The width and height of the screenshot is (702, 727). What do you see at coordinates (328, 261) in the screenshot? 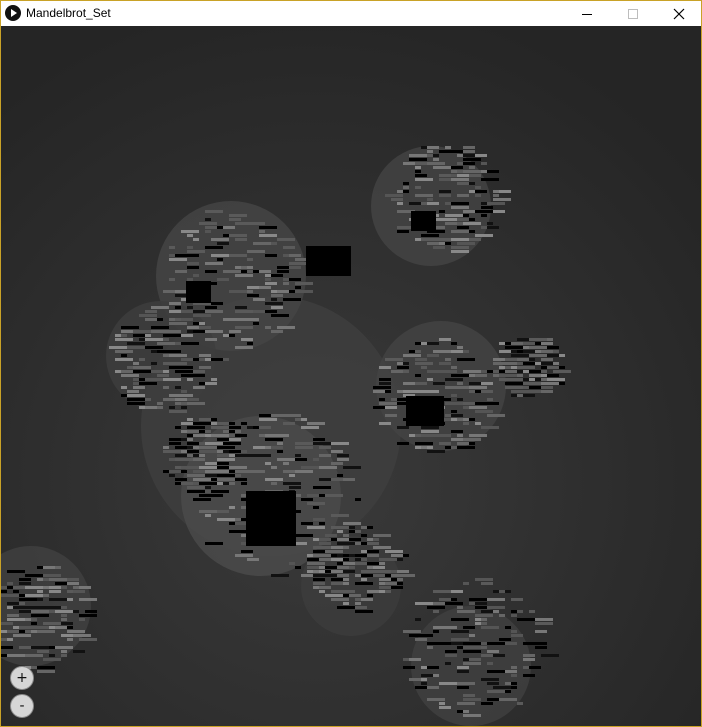
I see `set-core` at bounding box center [328, 261].